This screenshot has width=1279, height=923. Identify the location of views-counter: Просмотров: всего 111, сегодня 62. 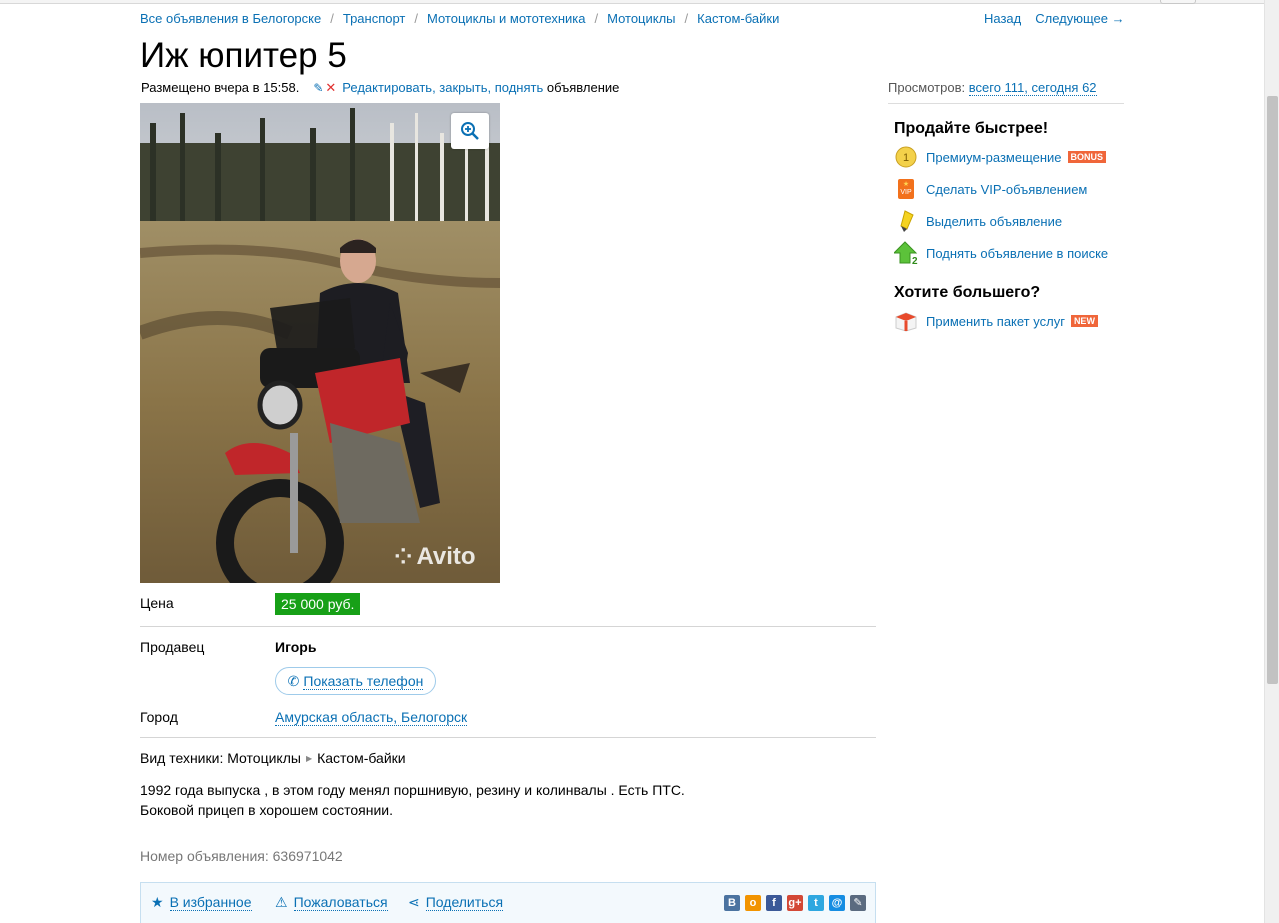
(992, 88).